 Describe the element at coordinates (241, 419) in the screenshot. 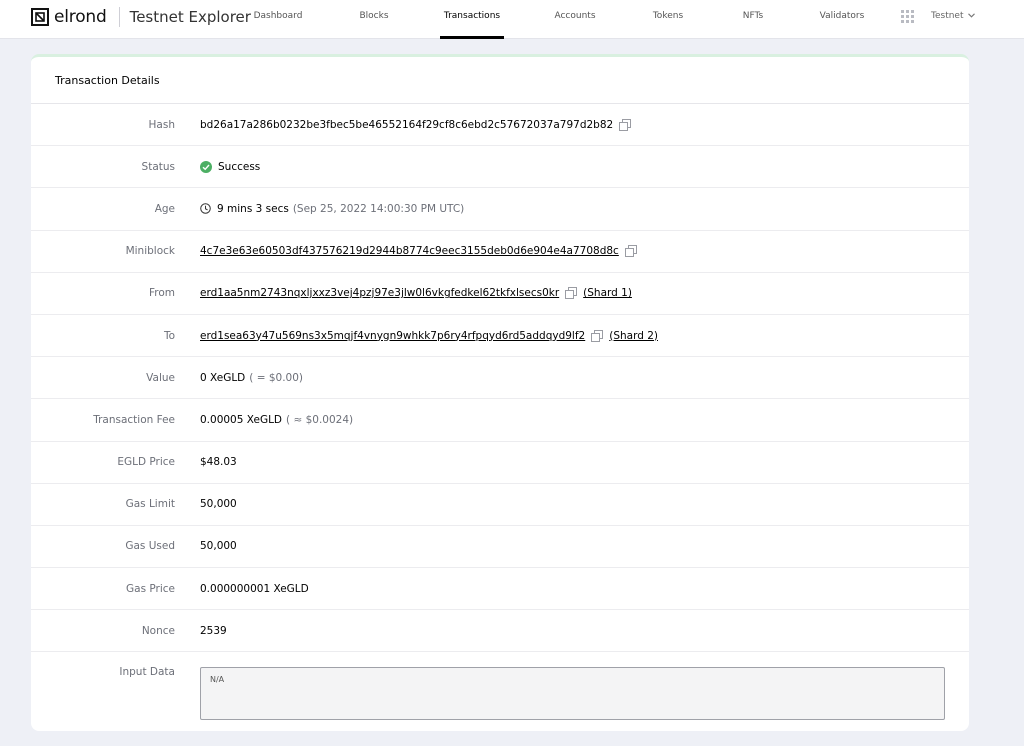

I see `fee-amount: 0.00005 XeGLD` at that location.